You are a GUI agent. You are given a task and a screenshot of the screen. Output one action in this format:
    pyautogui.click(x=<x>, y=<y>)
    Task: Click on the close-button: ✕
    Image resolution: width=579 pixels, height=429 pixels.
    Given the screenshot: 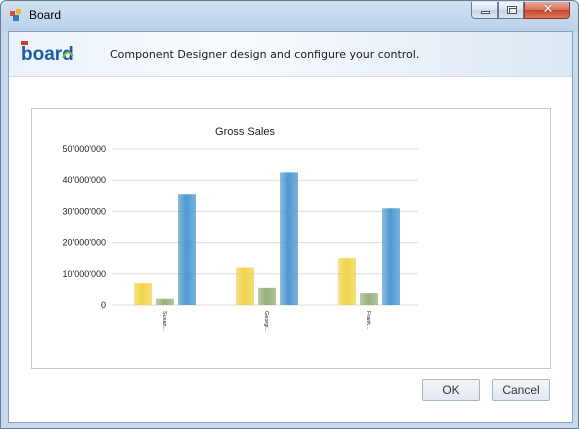 What is the action you would take?
    pyautogui.click(x=547, y=10)
    